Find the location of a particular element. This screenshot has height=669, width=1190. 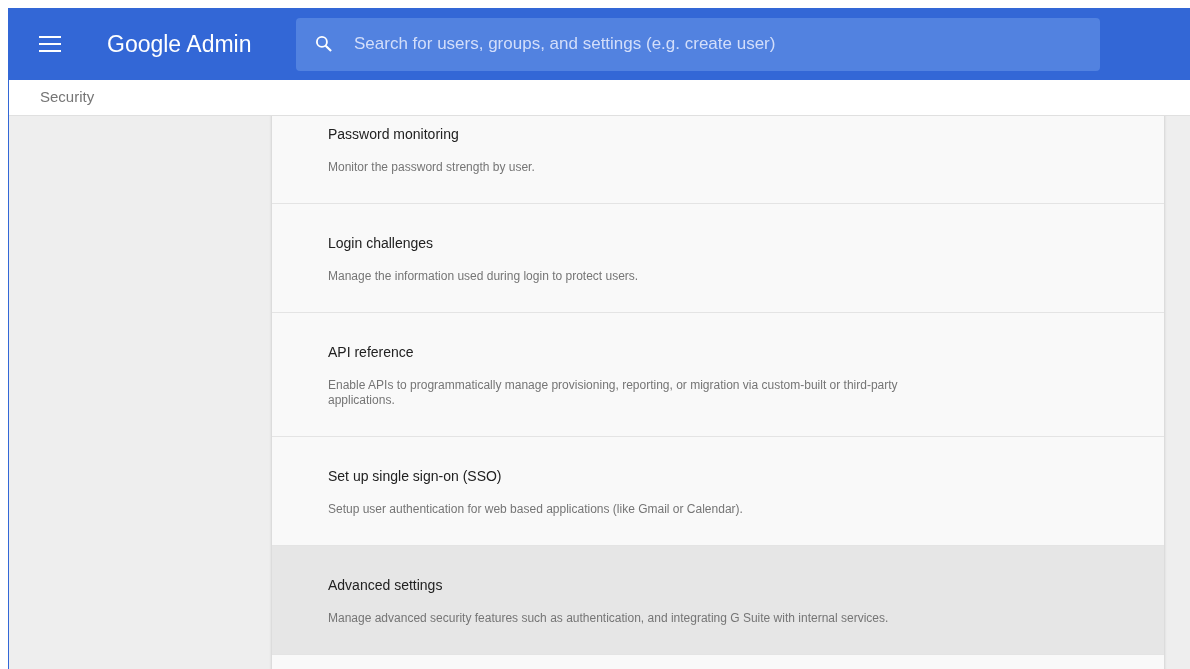

setting-title: Set up single sign-on (SSO) is located at coordinates (415, 476).